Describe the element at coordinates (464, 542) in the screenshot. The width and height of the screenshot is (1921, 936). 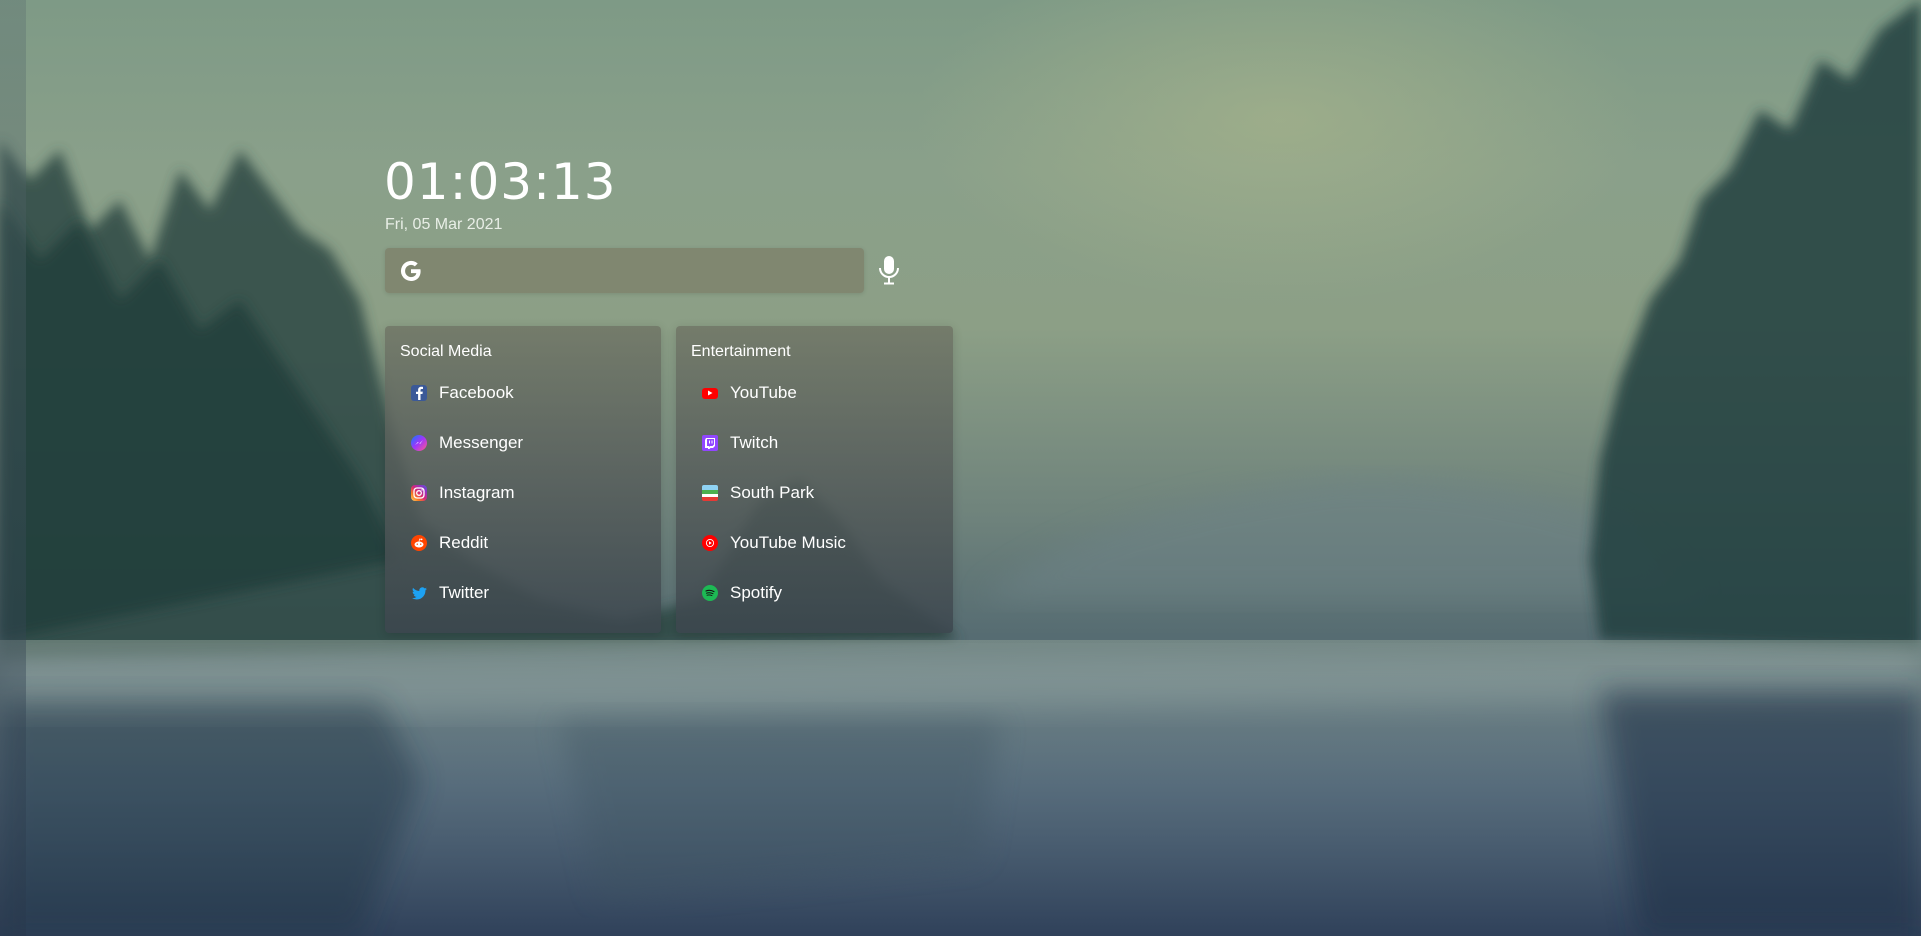
I see `reddit-label: Reddit` at that location.